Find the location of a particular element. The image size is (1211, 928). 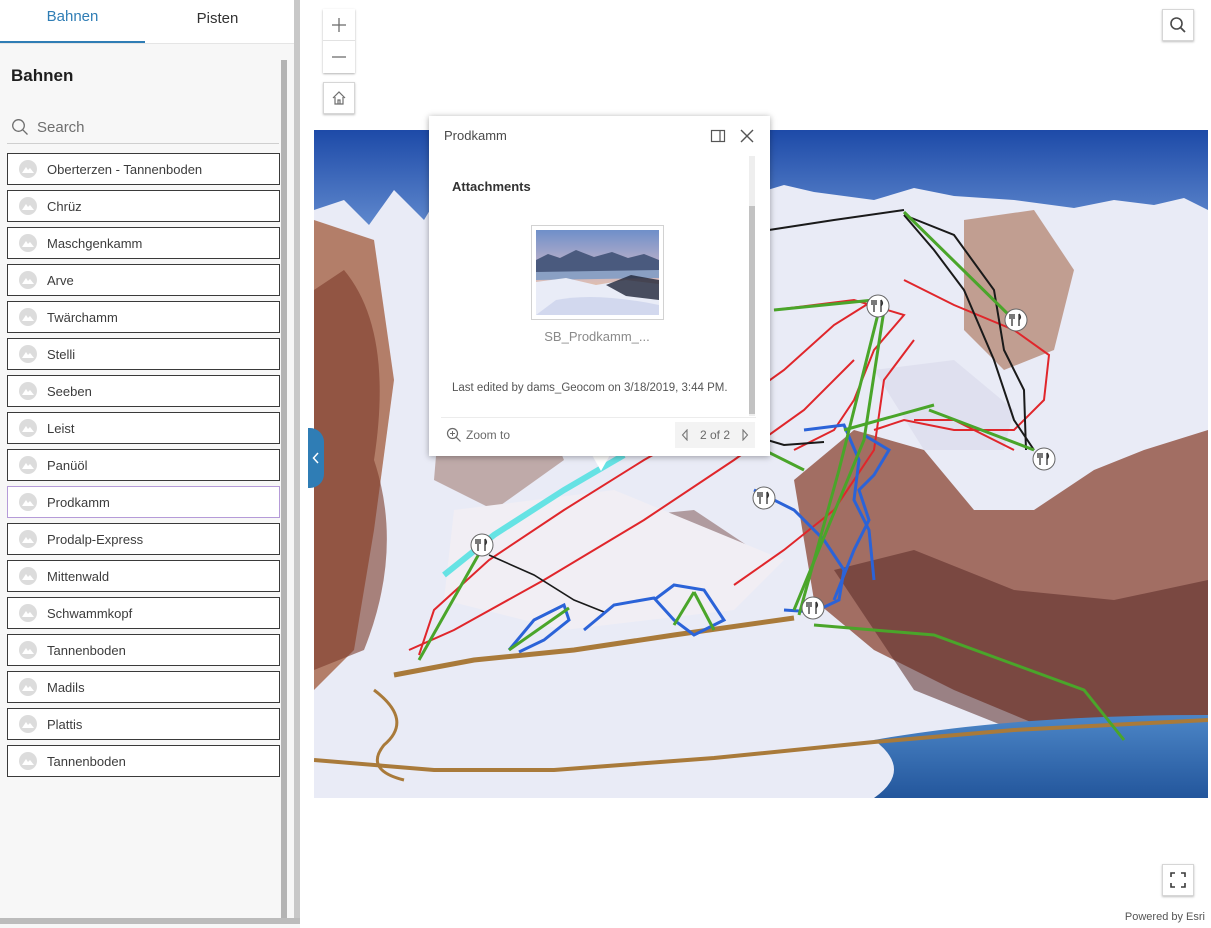

list-item-label: Plattis is located at coordinates (65, 724).